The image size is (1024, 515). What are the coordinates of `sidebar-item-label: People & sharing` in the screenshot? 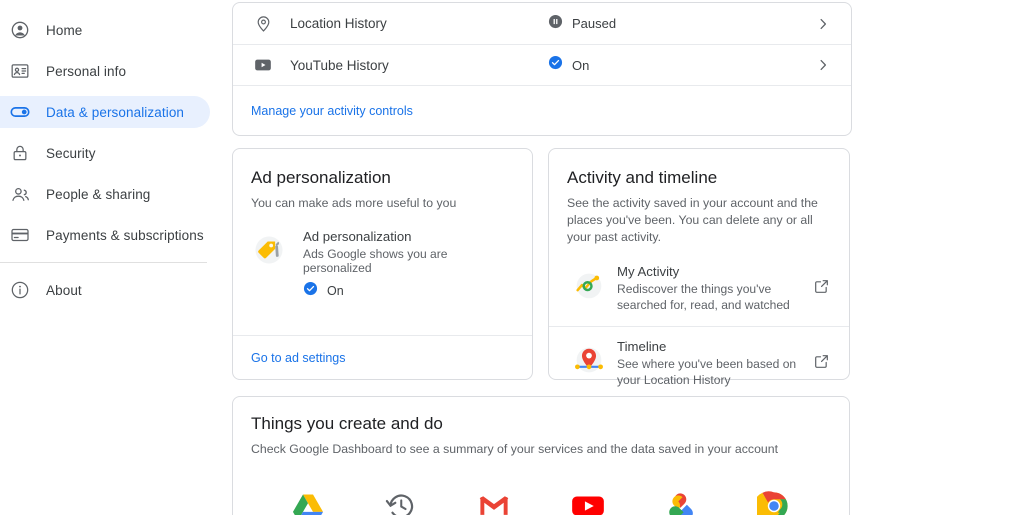 It's located at (98, 194).